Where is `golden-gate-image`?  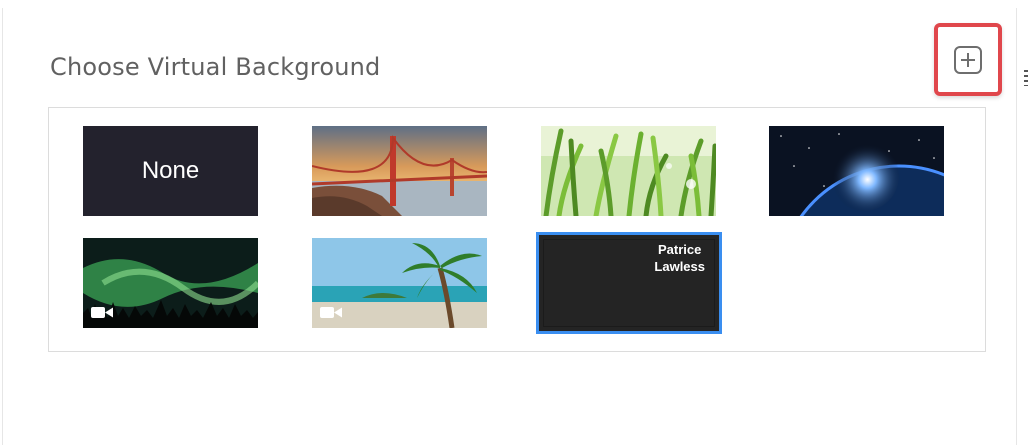 golden-gate-image is located at coordinates (399, 171).